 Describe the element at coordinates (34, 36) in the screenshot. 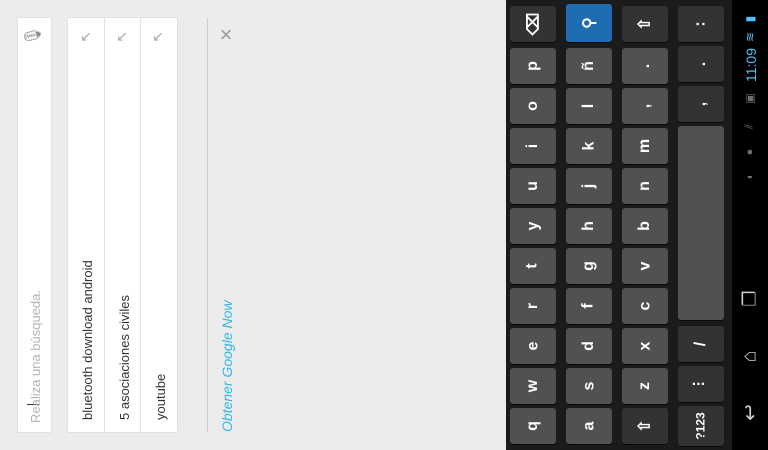

I see `mic-icon: 🎙` at that location.